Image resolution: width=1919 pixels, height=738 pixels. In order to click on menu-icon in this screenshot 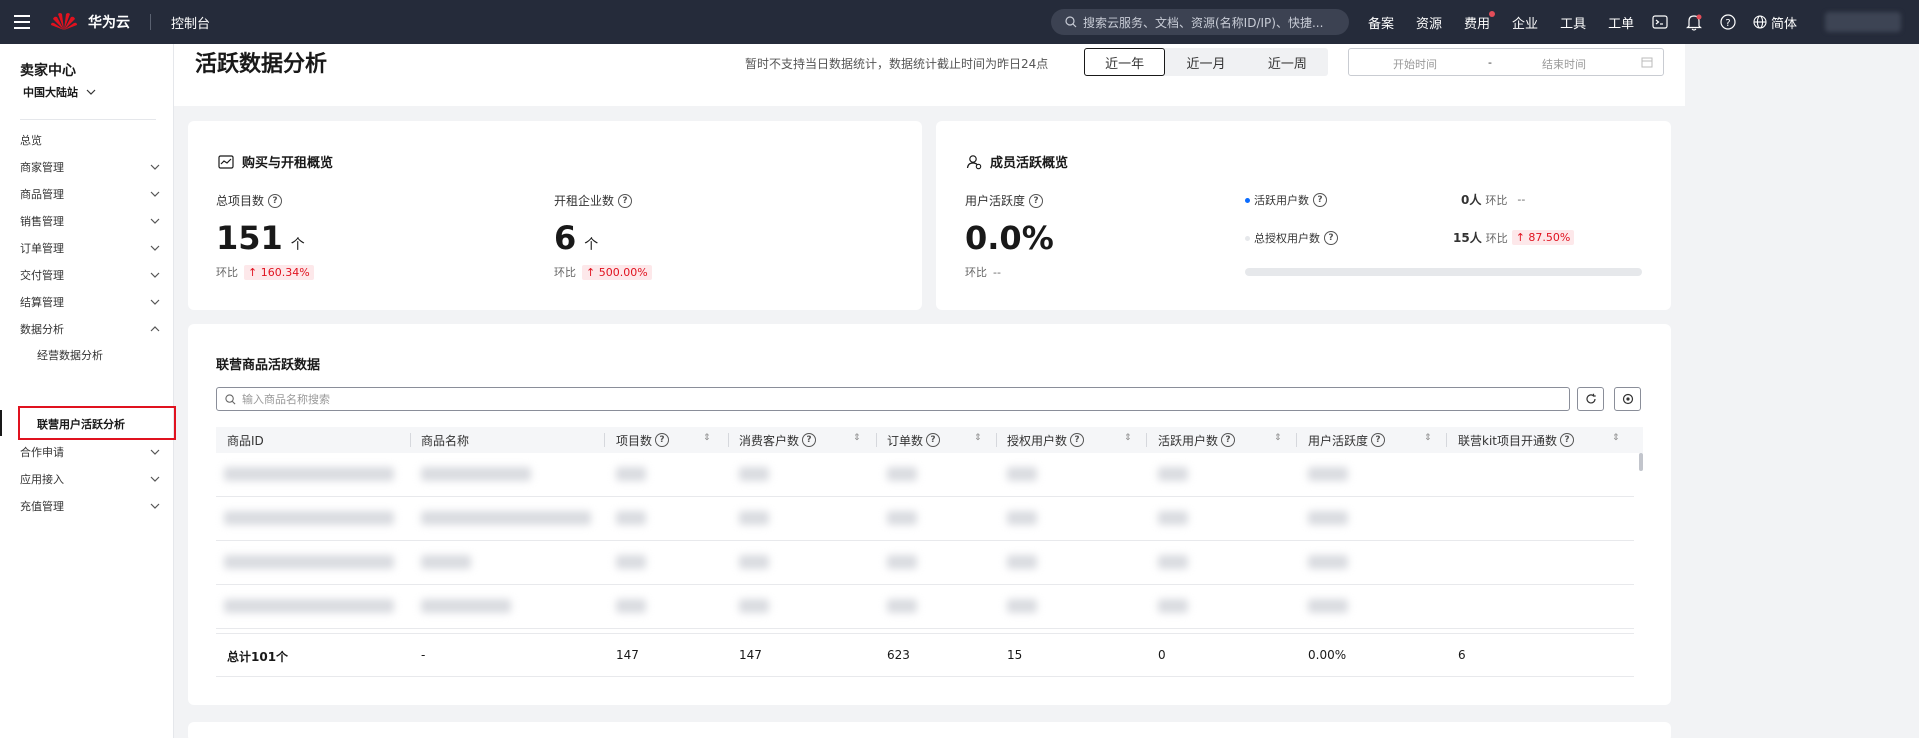, I will do `click(22, 22)`.